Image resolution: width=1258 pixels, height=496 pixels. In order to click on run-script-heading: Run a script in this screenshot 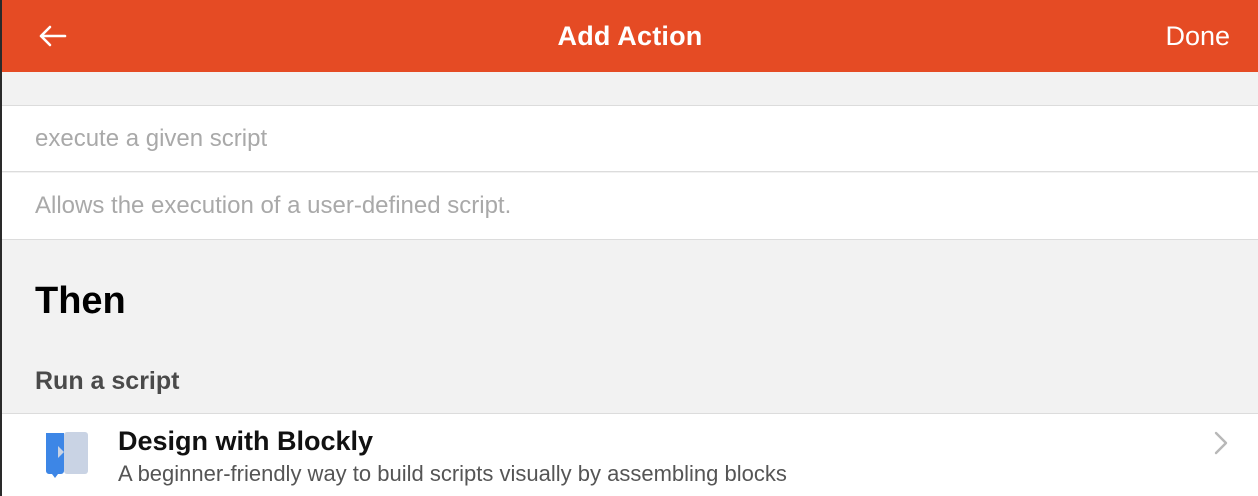, I will do `click(107, 381)`.